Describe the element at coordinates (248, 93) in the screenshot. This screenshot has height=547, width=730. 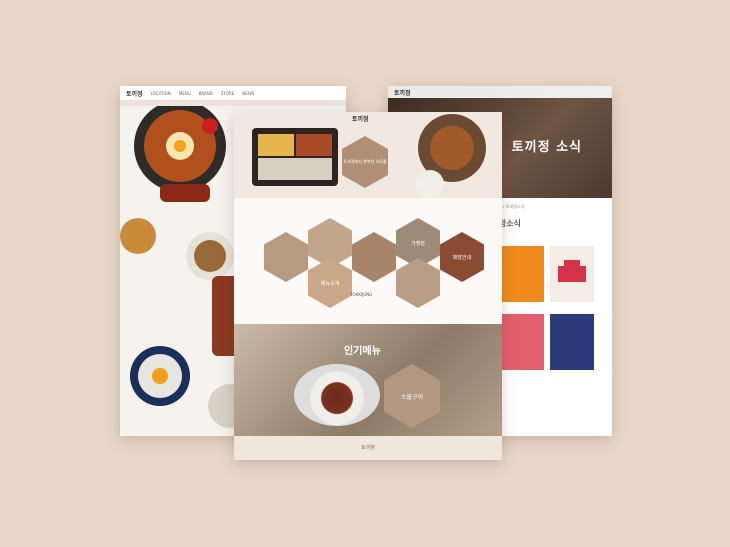
I see `left-nav-item: NEWS` at that location.